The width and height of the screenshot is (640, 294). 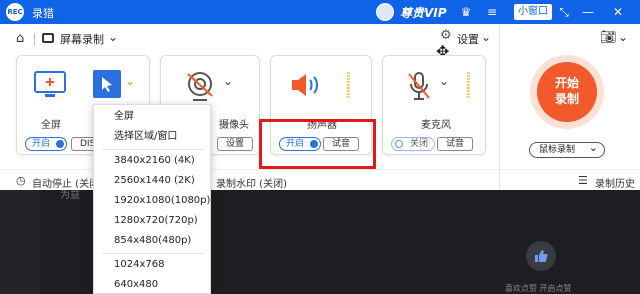 What do you see at coordinates (557, 150) in the screenshot?
I see `mouse-record-value: 鼠标录制` at bounding box center [557, 150].